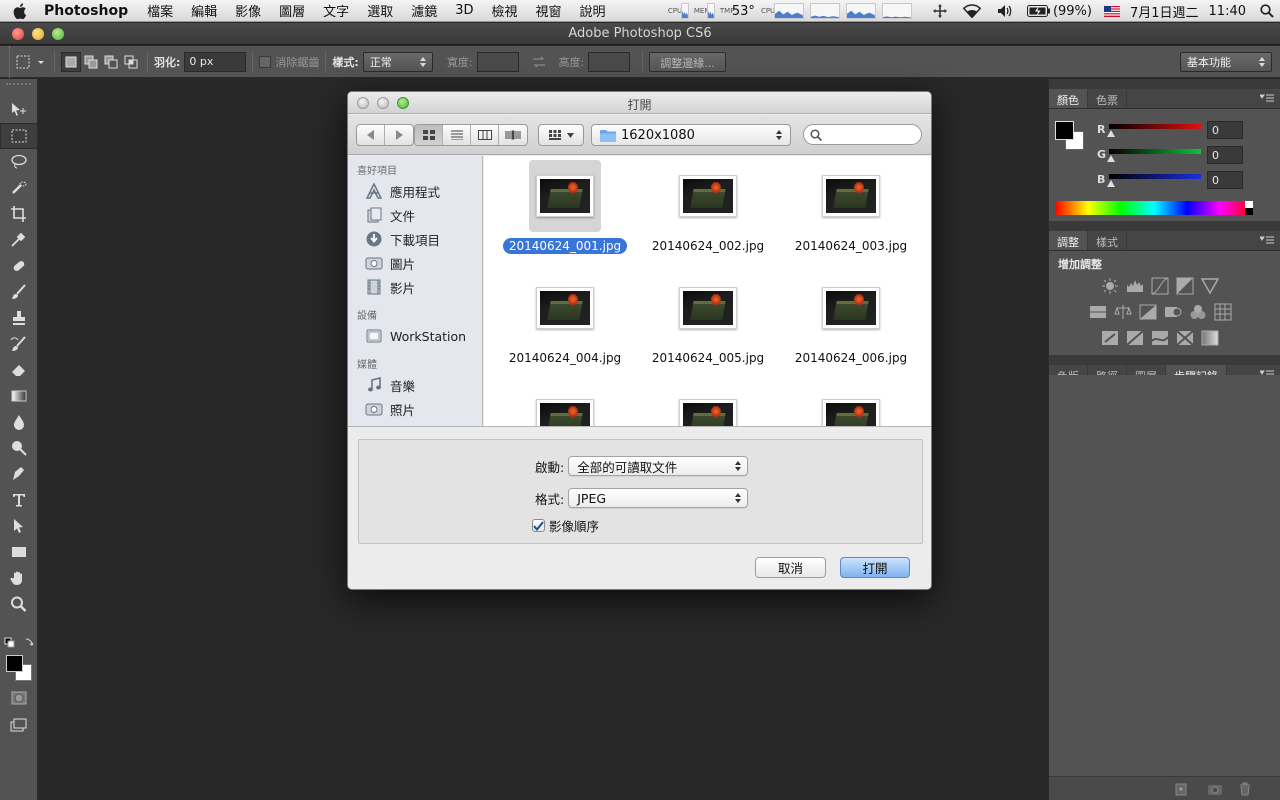 This screenshot has height=800, width=1280. Describe the element at coordinates (71, 61) in the screenshot. I see `new-selection-icon` at that location.